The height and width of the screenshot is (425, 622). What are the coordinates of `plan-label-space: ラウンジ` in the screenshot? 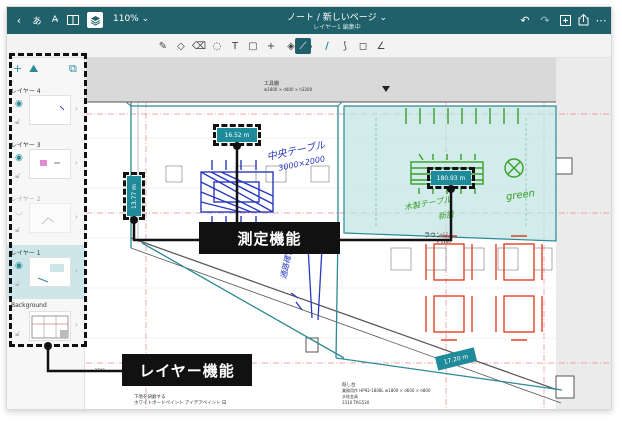 It's located at (436, 235).